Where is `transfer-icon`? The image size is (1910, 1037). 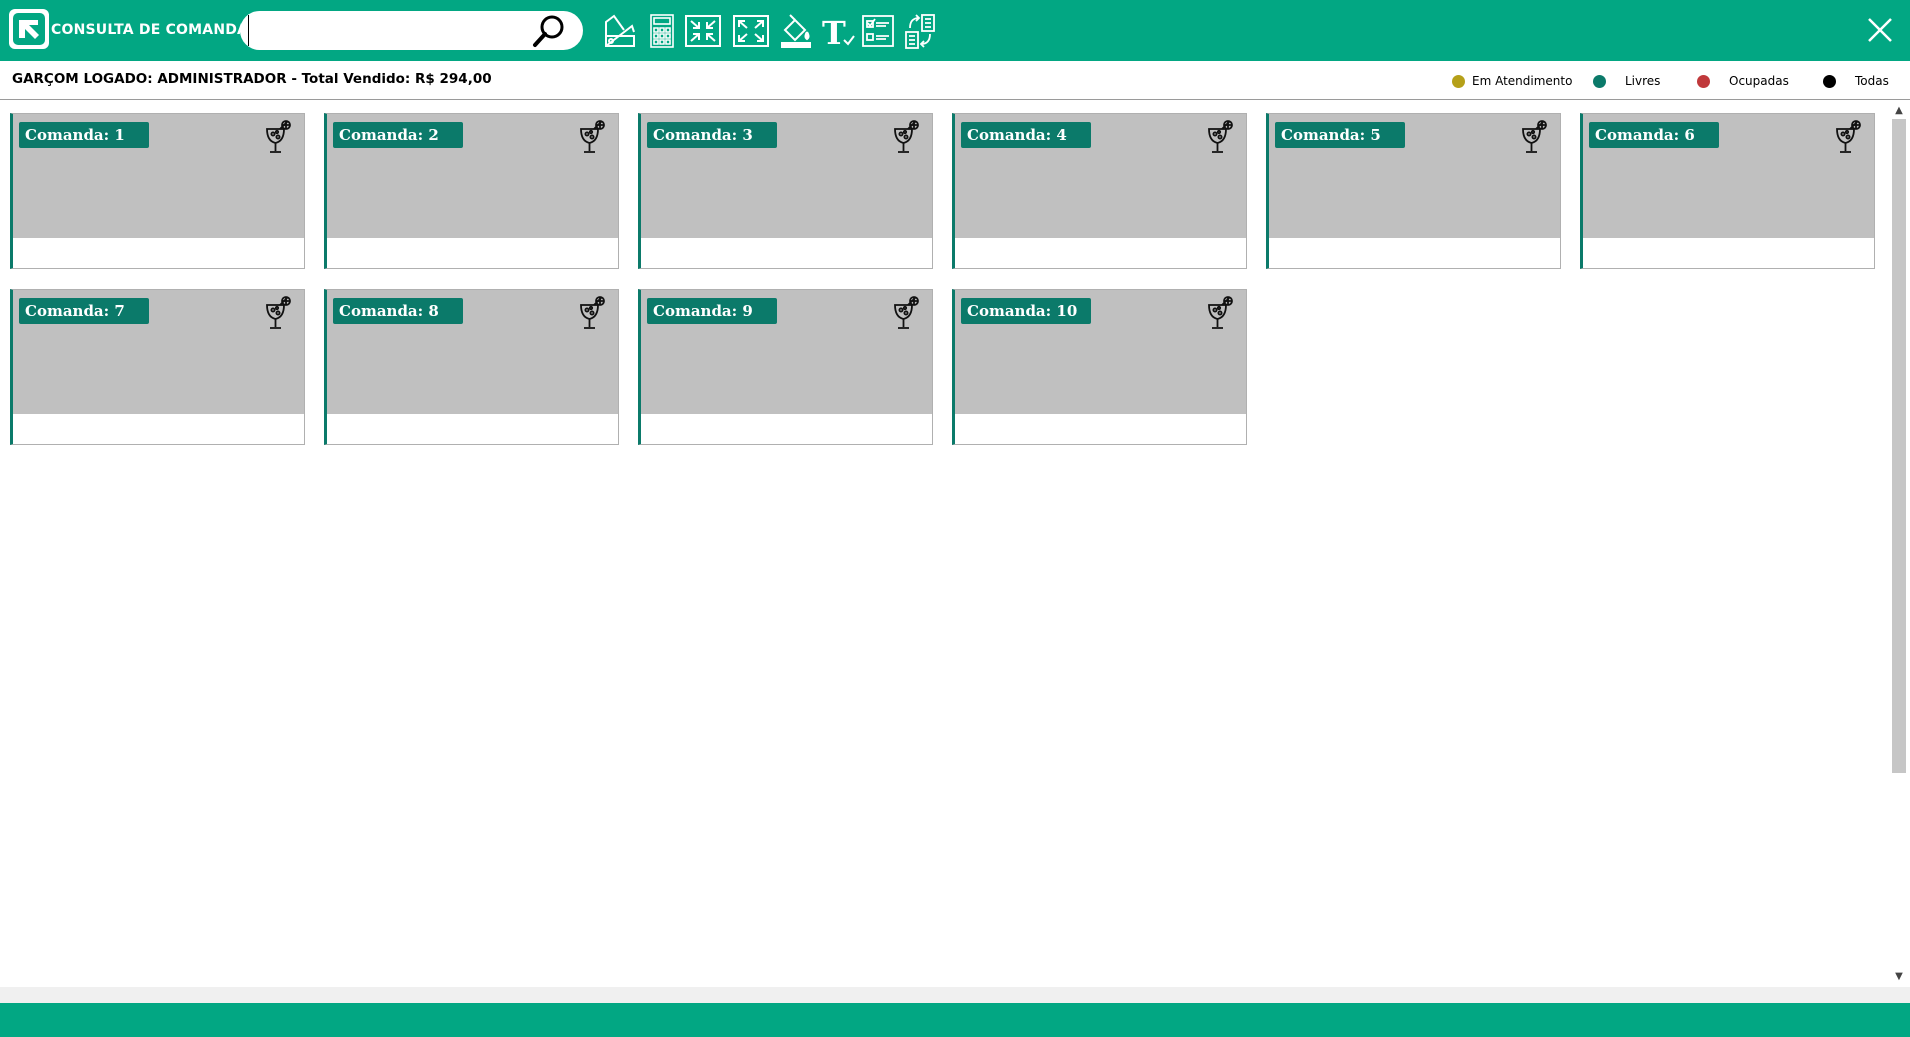 transfer-icon is located at coordinates (920, 31).